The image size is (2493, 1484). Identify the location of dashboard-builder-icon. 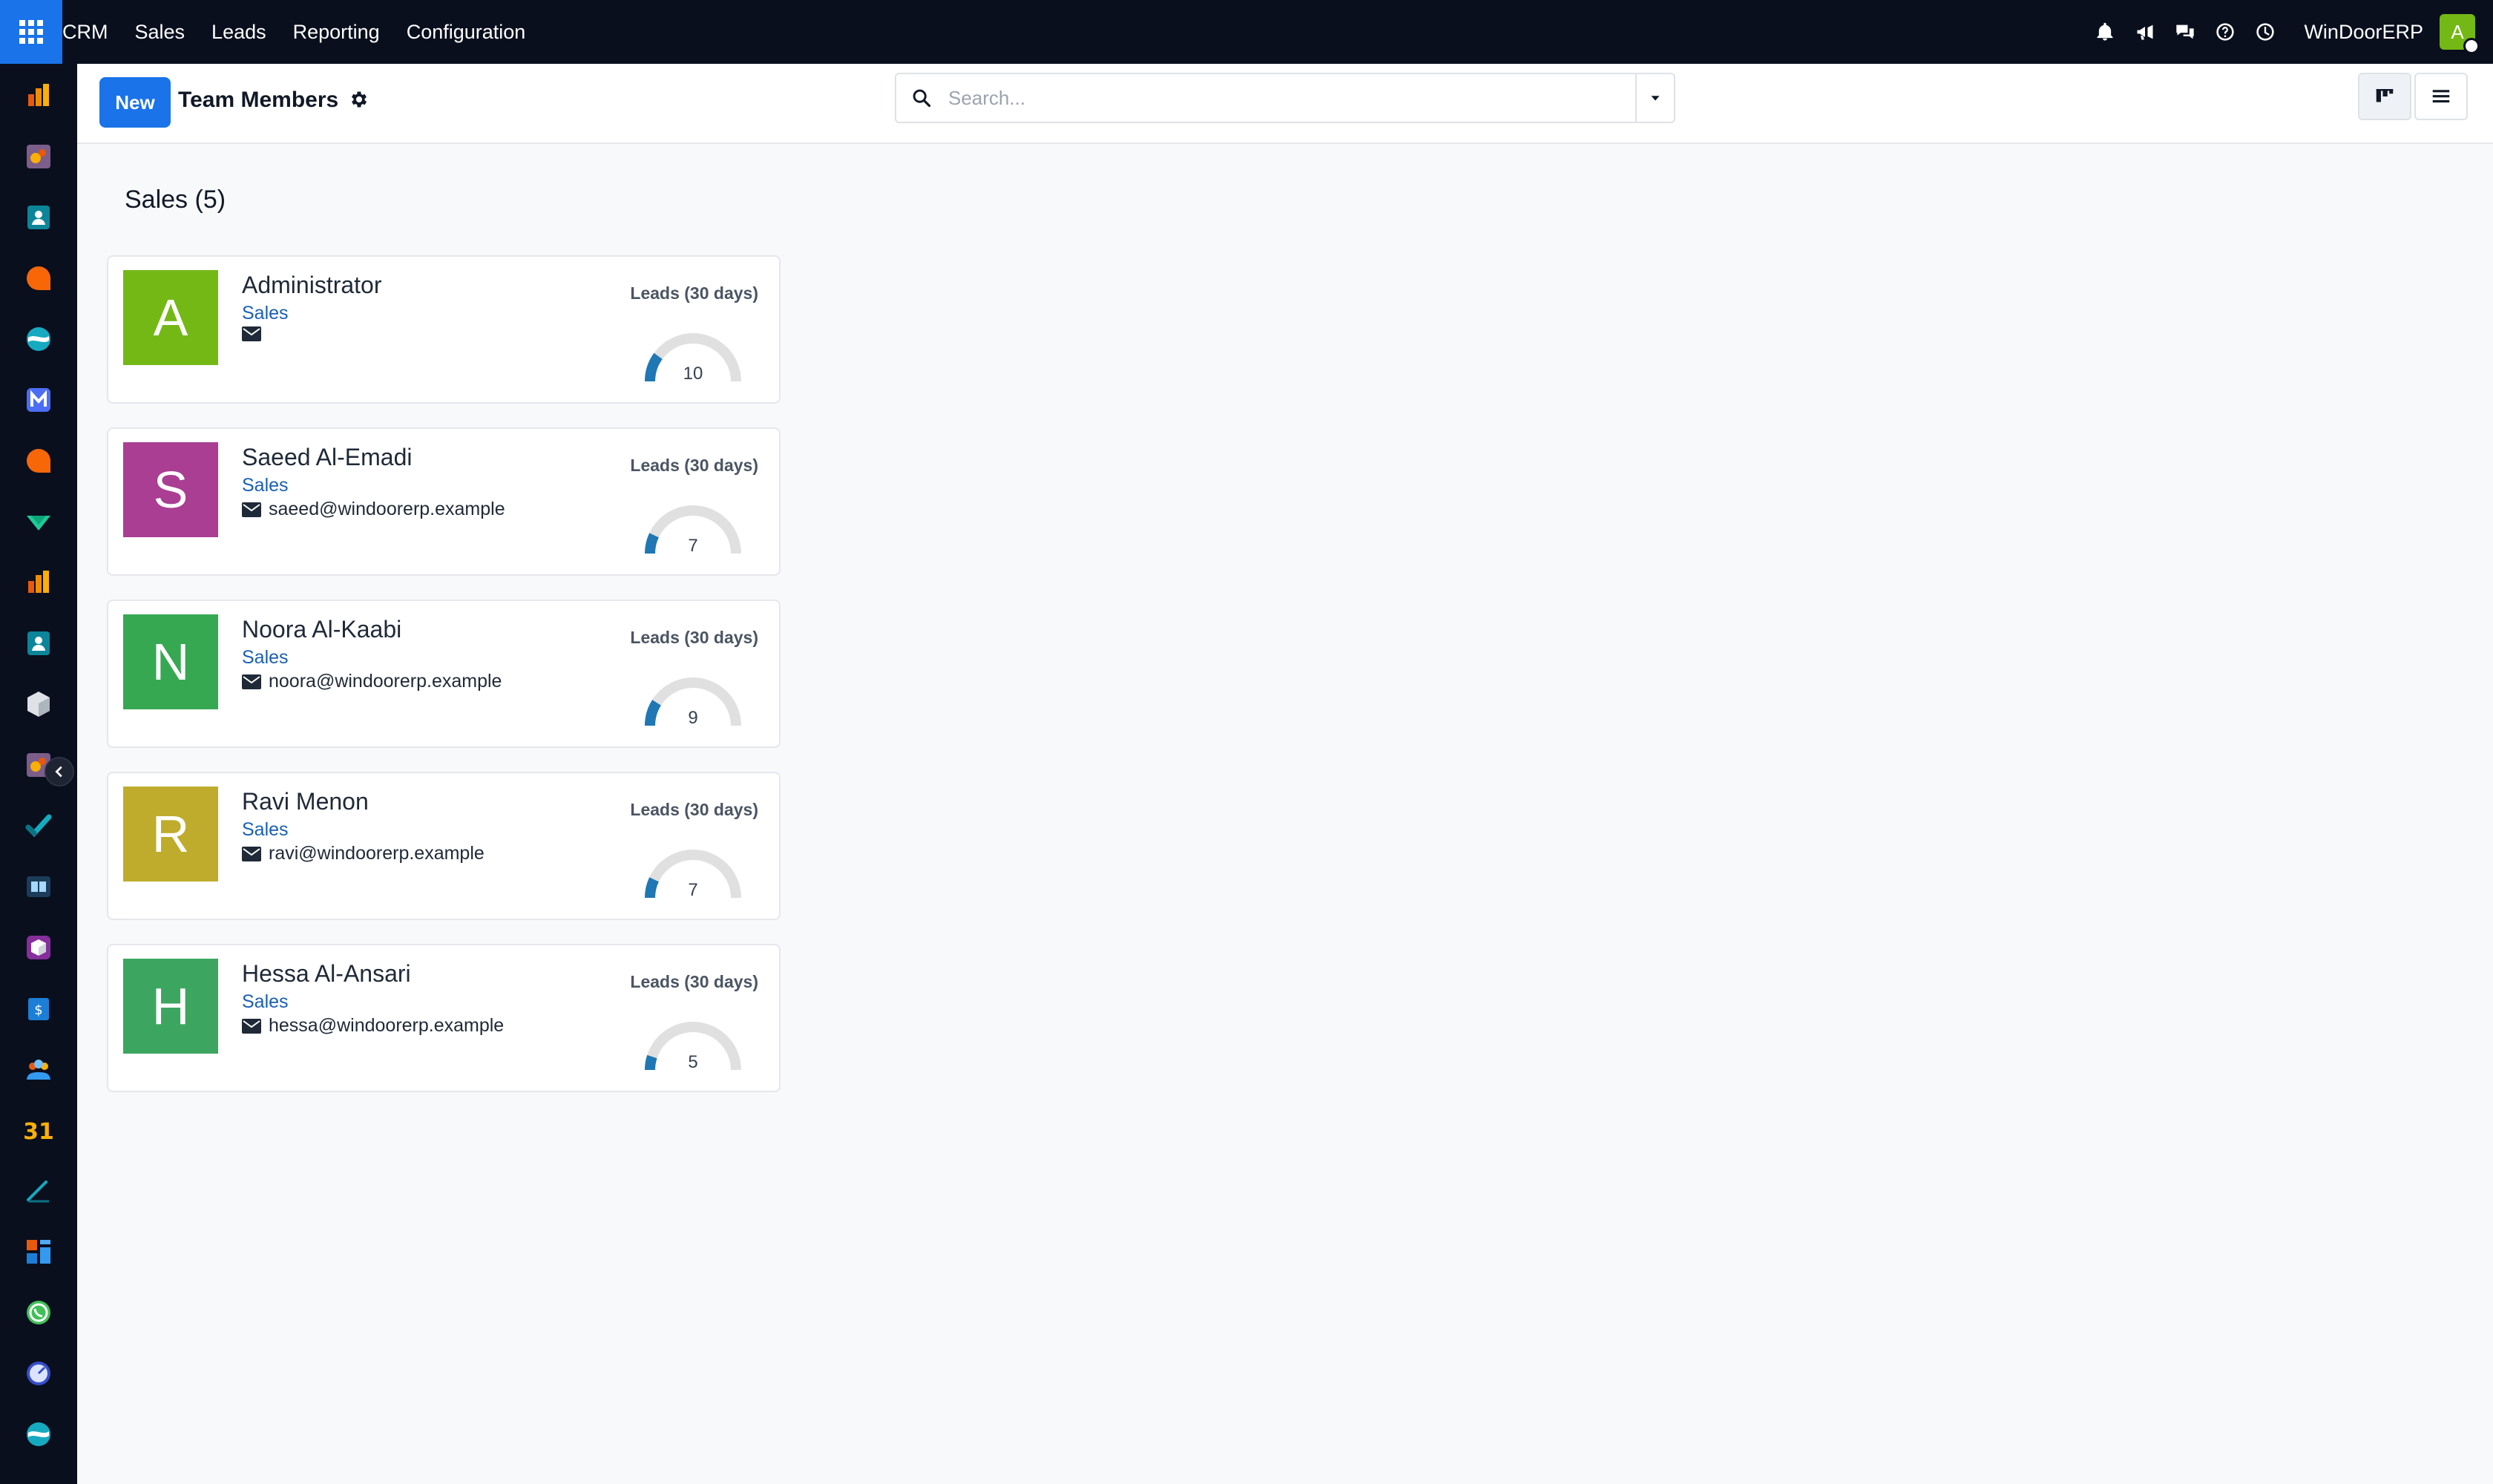
(38, 1252).